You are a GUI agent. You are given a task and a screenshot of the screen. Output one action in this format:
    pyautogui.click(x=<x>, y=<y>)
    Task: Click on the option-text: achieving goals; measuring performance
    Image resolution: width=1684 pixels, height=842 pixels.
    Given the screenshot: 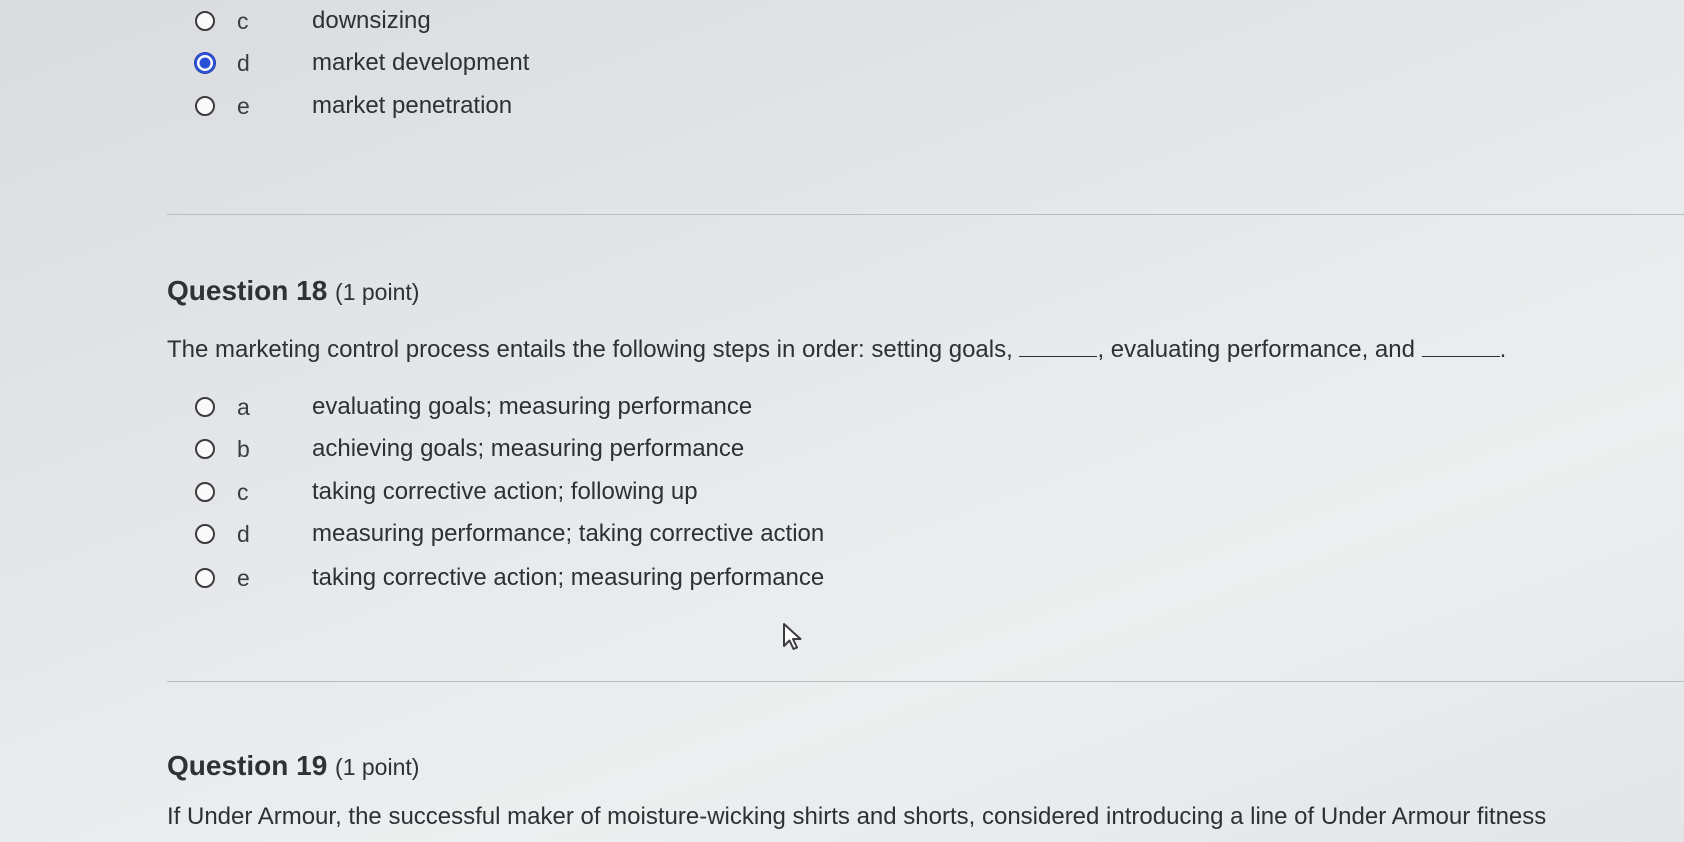 What is the action you would take?
    pyautogui.click(x=528, y=448)
    